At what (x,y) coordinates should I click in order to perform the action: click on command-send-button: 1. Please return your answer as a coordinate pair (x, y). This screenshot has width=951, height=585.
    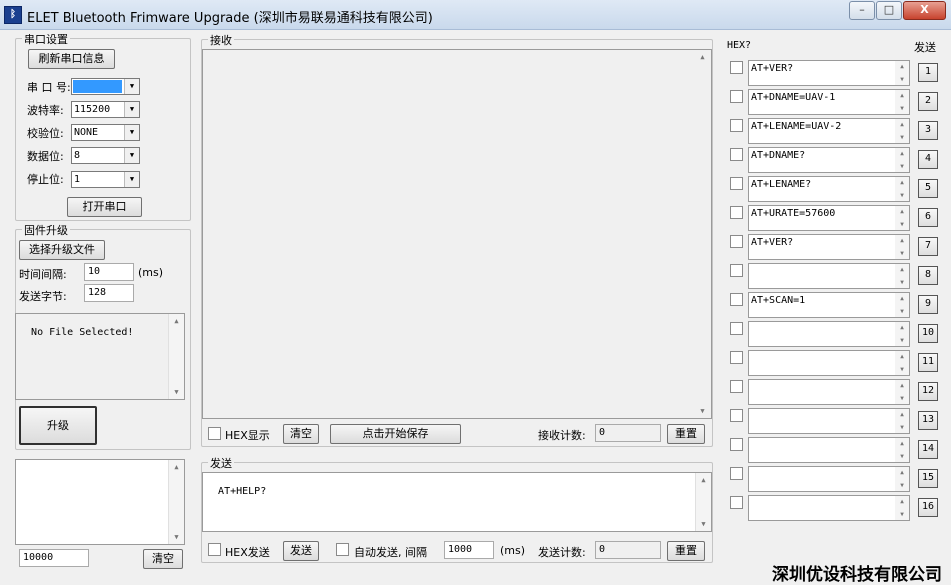
    Looking at the image, I should click on (928, 72).